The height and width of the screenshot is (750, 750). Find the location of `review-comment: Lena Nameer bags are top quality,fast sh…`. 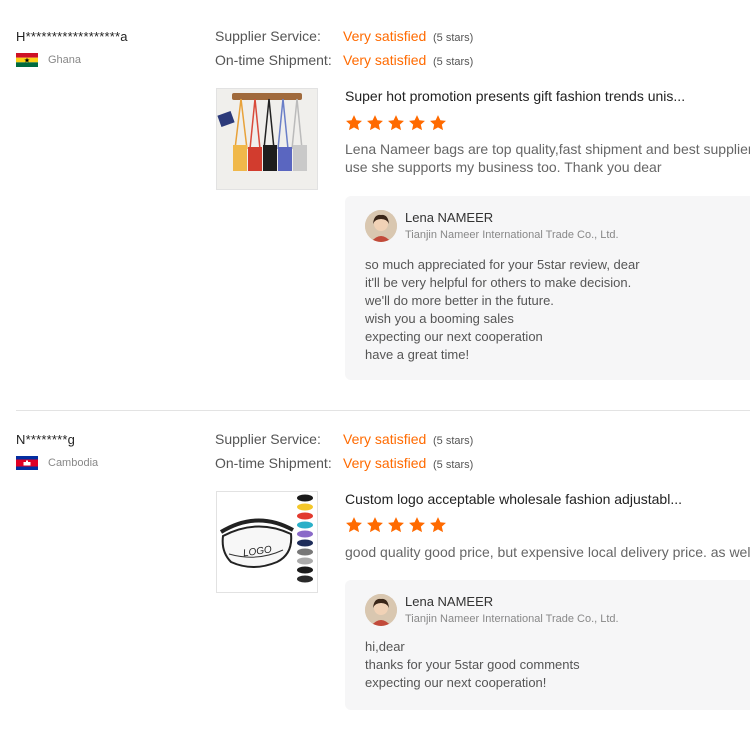

review-comment: Lena Nameer bags are top quality,fast sh… is located at coordinates (547, 158).